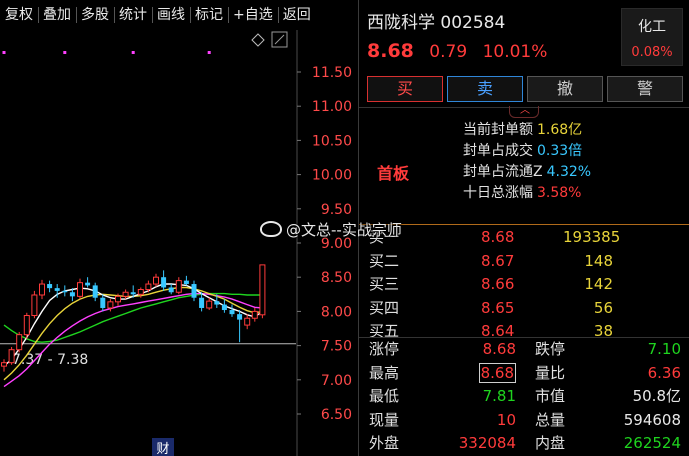 This screenshot has width=689, height=456. I want to click on order-book-row: 买一 8.68 193385, so click(524, 238).